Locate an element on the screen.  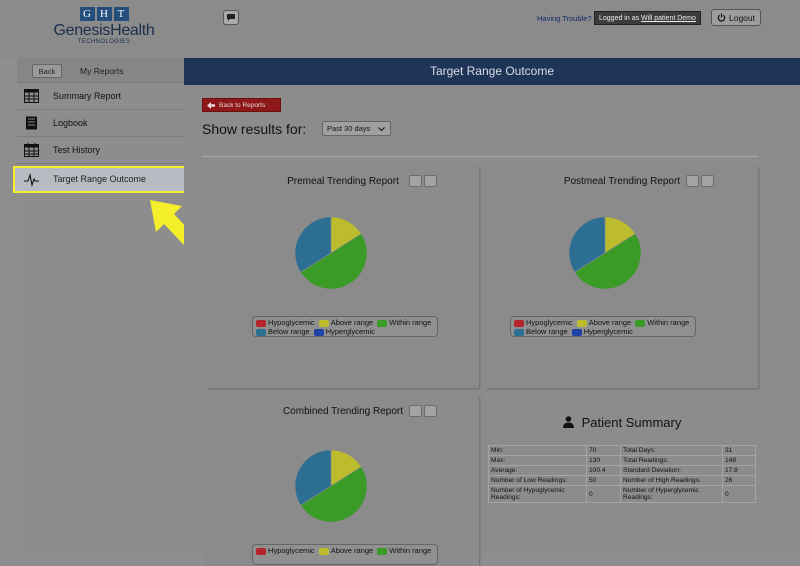
show-results-label: Show results for: is located at coordinates (254, 129).